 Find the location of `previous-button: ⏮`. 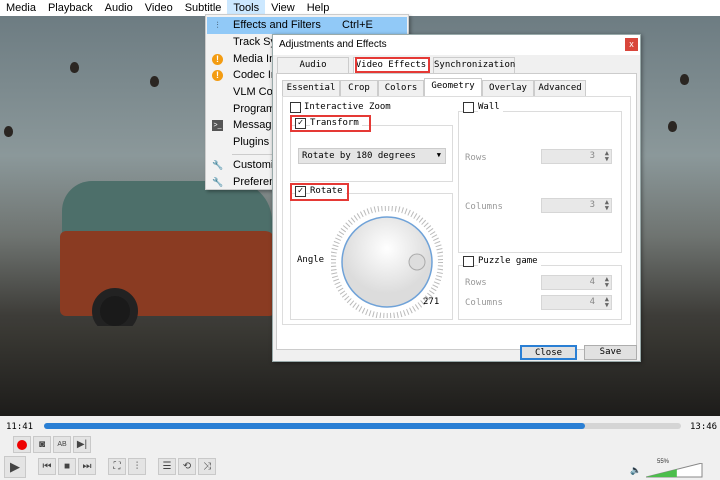

previous-button: ⏮ is located at coordinates (47, 466).